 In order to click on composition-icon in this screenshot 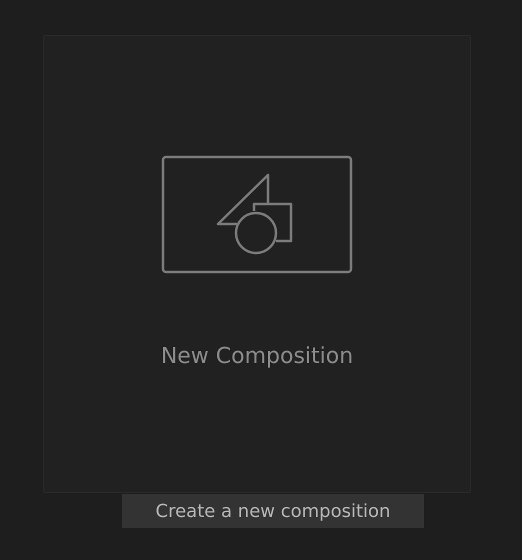, I will do `click(257, 214)`.